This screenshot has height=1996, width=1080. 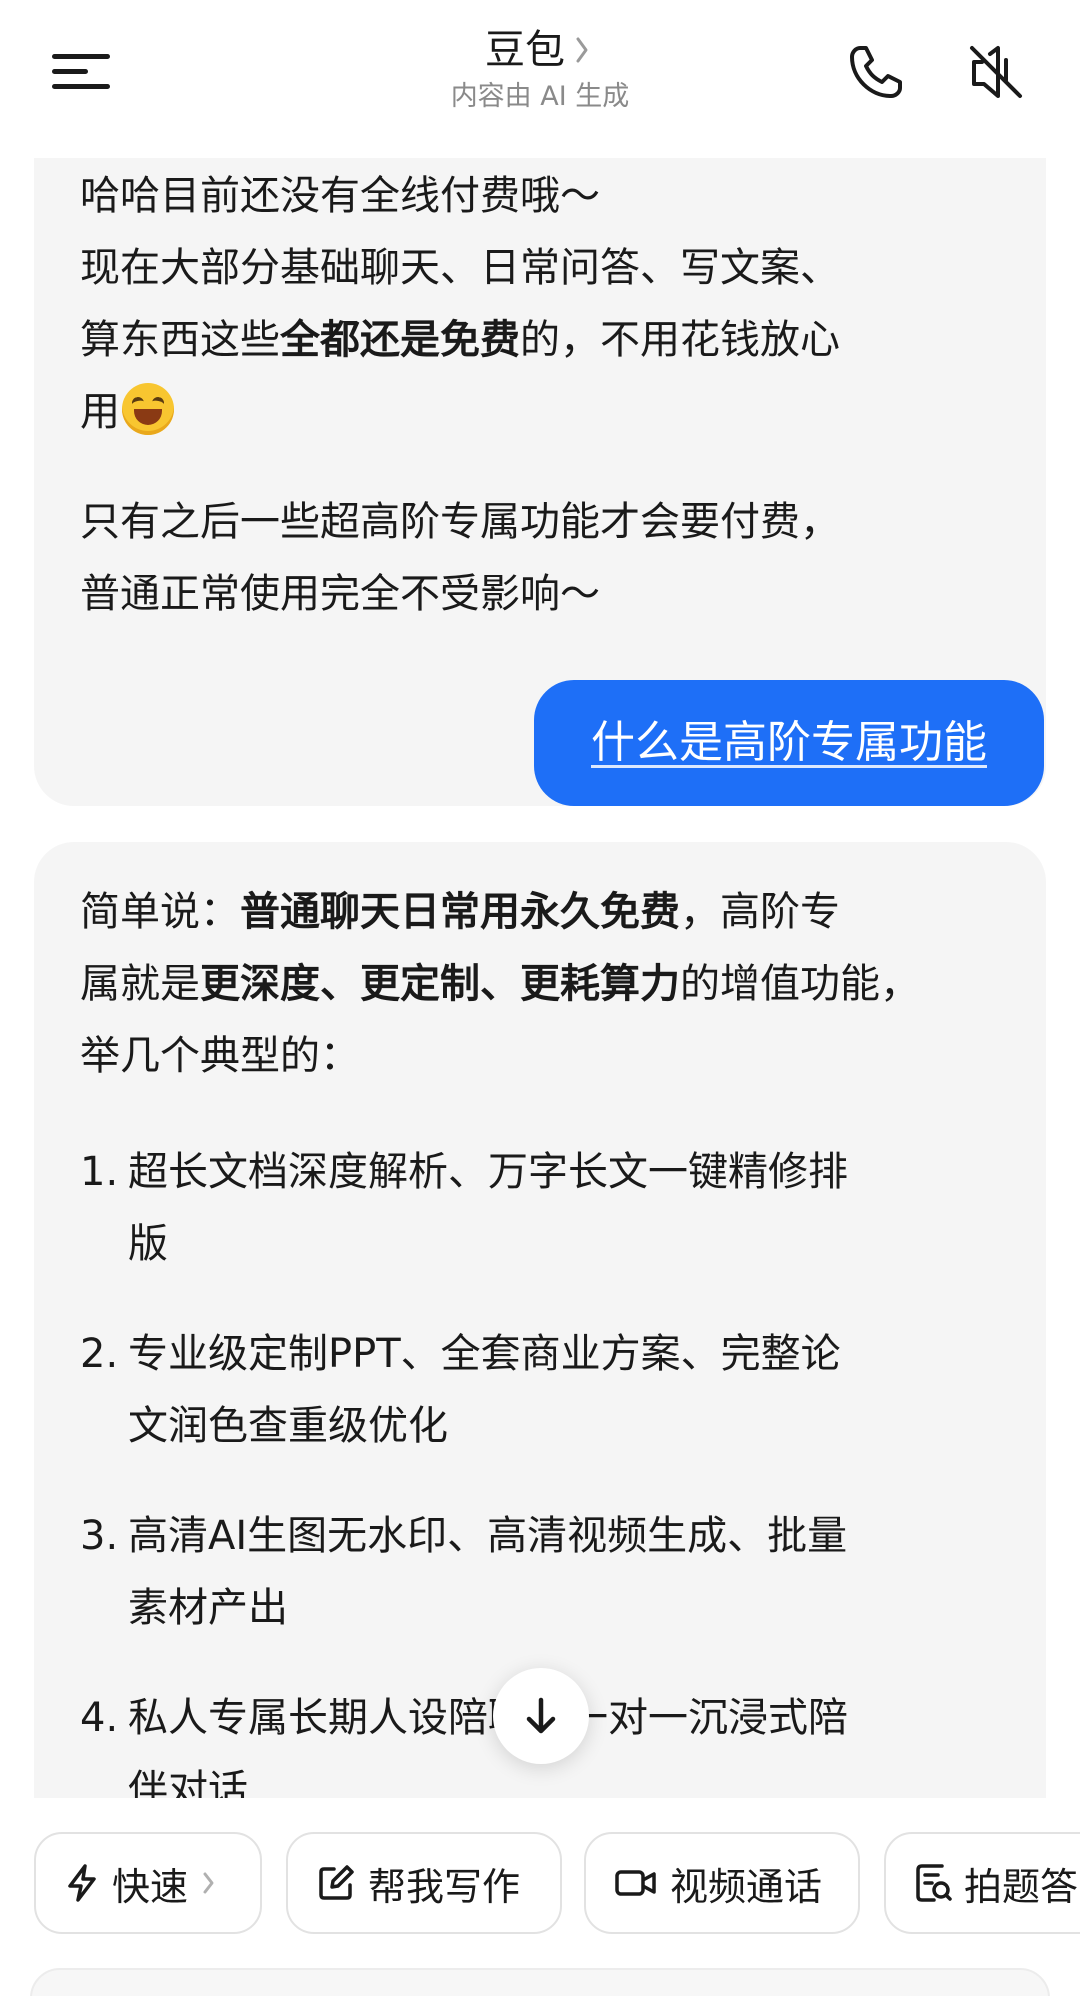 What do you see at coordinates (540, 96) in the screenshot?
I see `ai-disclaimer: 内容由 AI 生成` at bounding box center [540, 96].